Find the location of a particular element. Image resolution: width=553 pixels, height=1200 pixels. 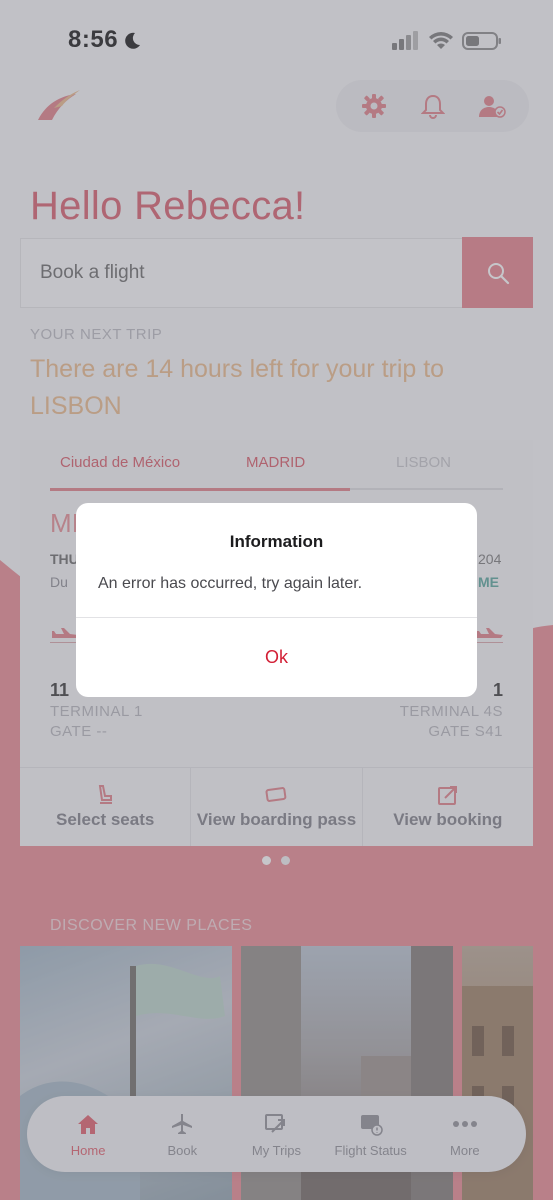

ok-button: Ok is located at coordinates (276, 657).